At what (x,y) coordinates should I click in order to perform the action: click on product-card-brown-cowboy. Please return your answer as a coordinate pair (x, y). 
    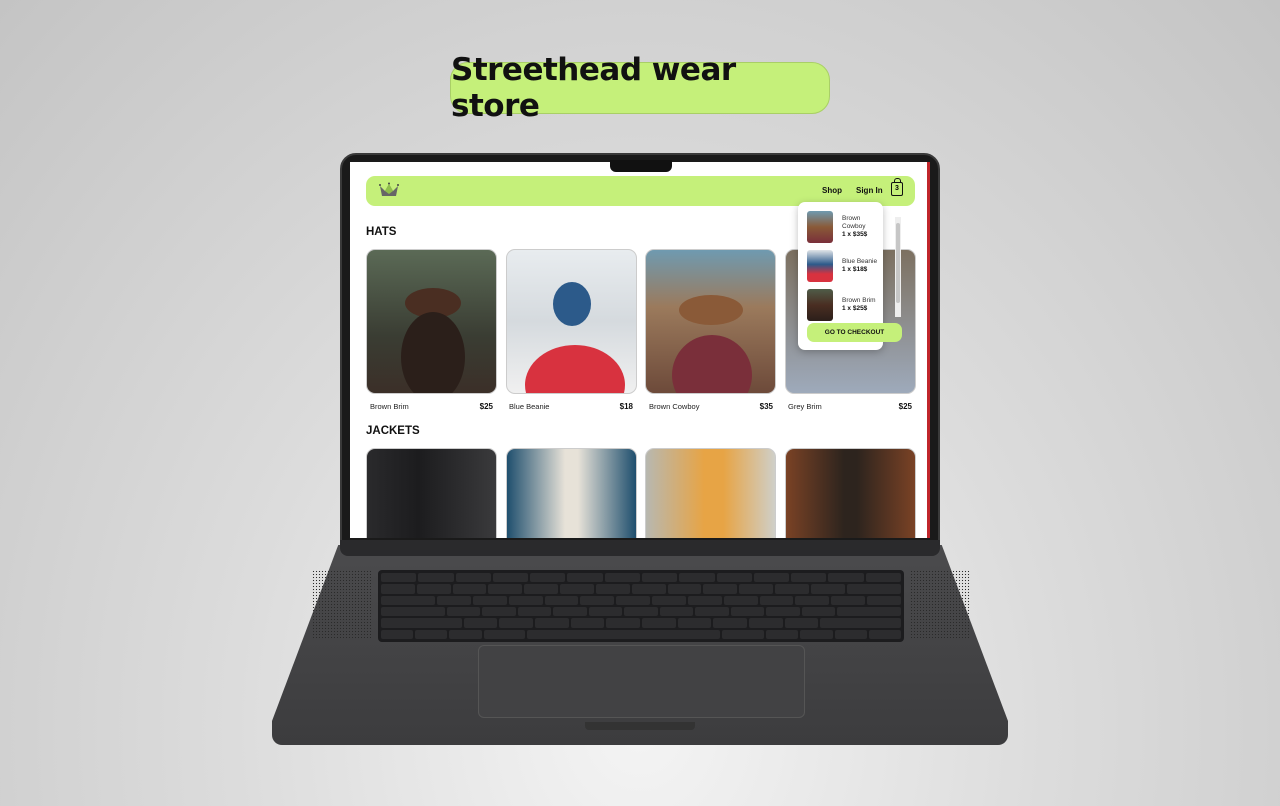
    Looking at the image, I should click on (710, 321).